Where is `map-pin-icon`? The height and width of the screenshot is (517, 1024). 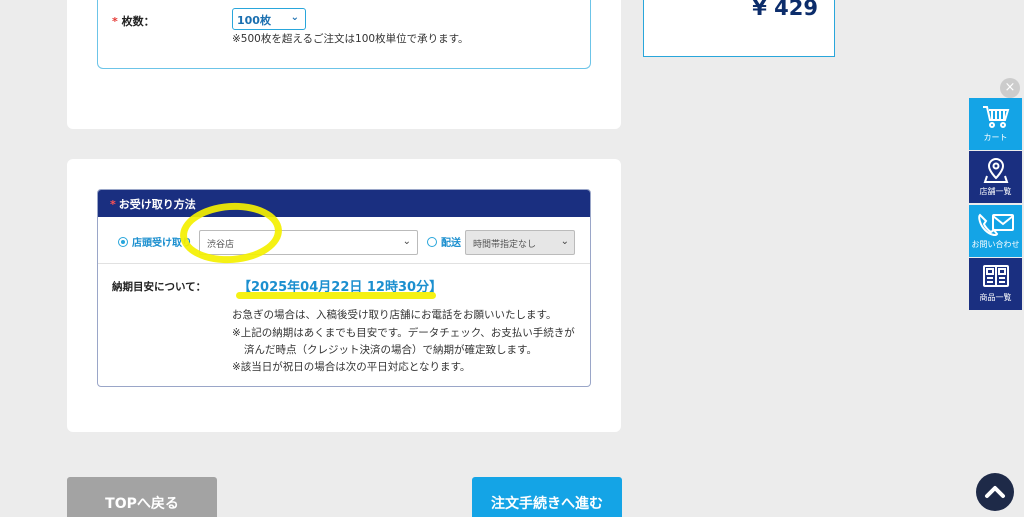
map-pin-icon is located at coordinates (995, 170).